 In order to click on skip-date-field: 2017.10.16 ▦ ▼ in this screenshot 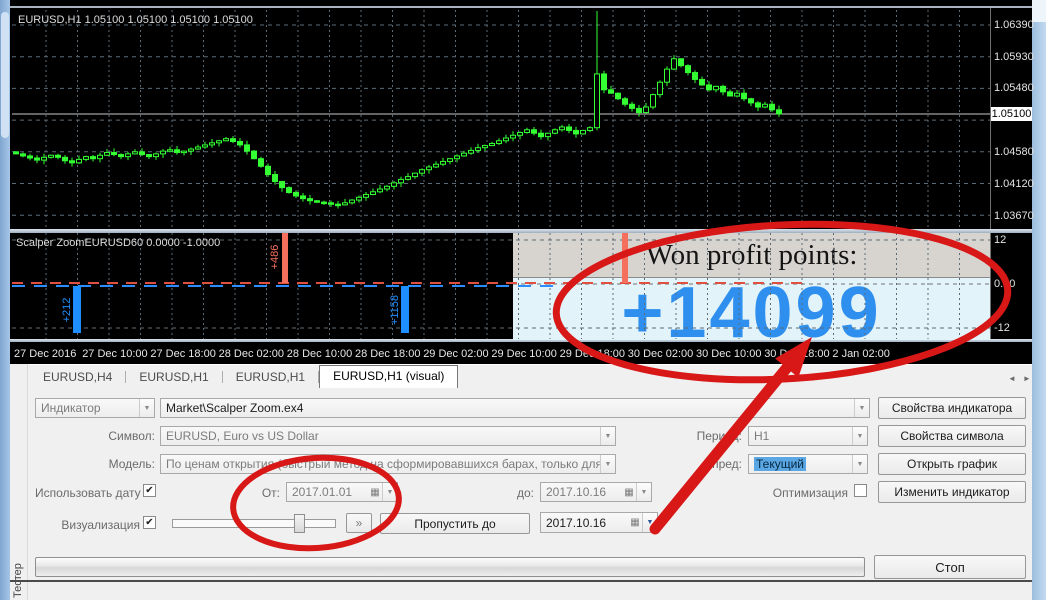, I will do `click(599, 522)`.